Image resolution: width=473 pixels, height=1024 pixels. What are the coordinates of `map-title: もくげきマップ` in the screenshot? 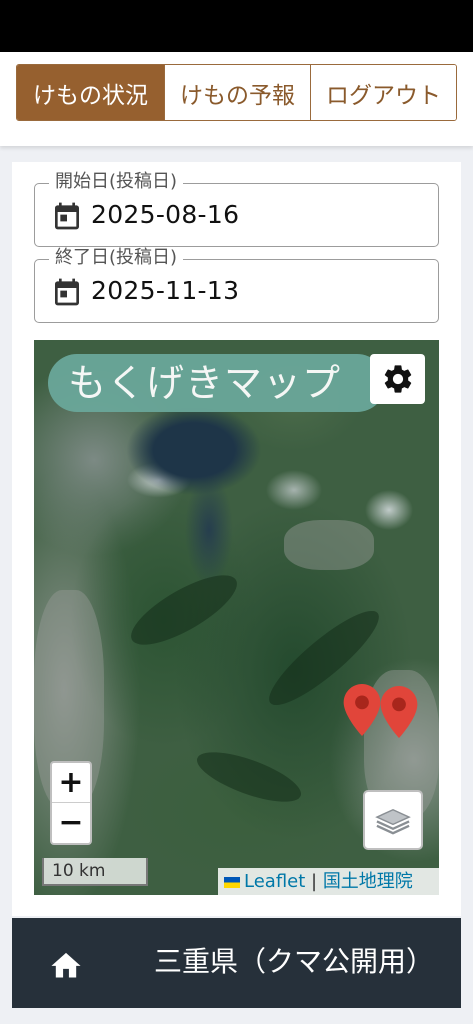 It's located at (205, 383).